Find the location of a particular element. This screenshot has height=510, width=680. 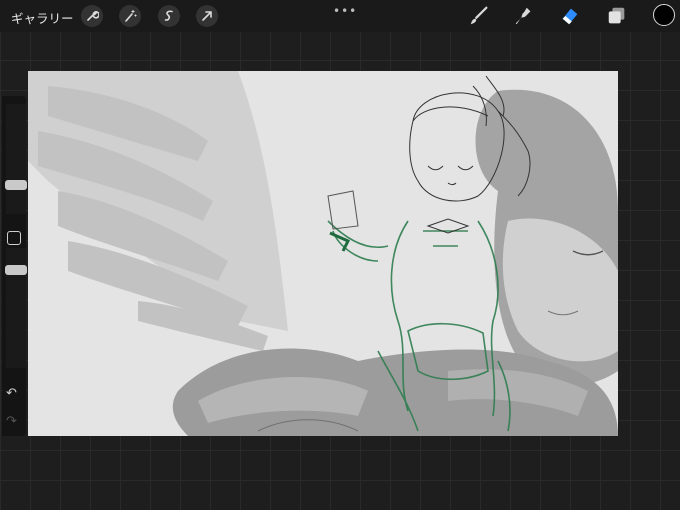

brush-size-slider is located at coordinates (16, 159).